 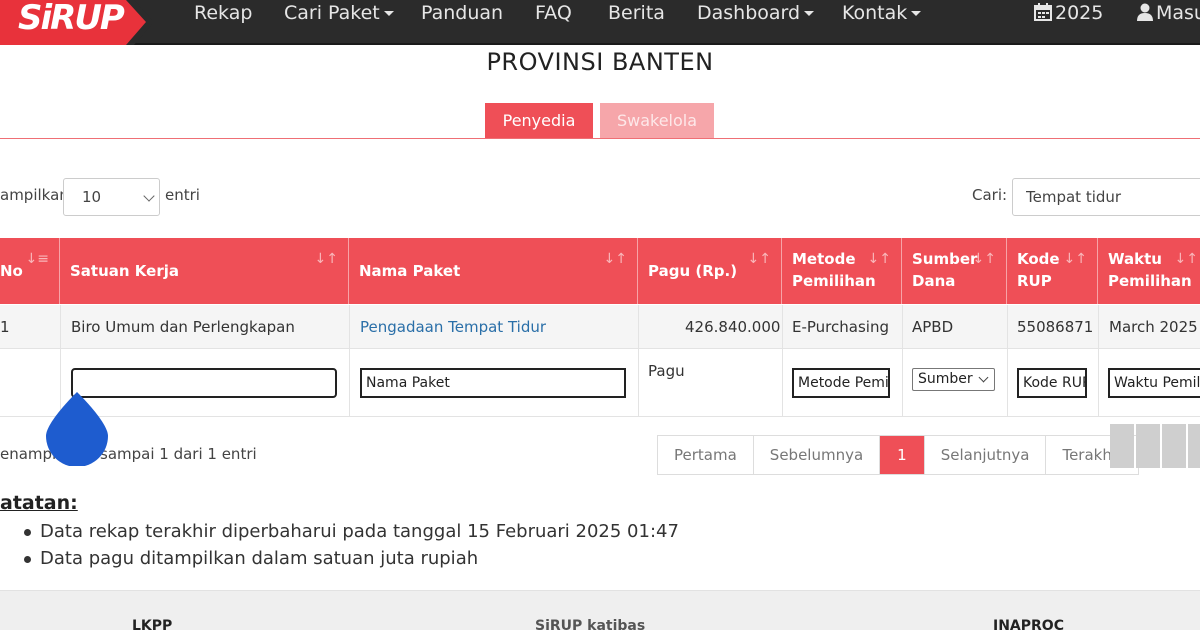 What do you see at coordinates (1038, 270) in the screenshot?
I see `th-kode-rup-label: Kode RUP` at bounding box center [1038, 270].